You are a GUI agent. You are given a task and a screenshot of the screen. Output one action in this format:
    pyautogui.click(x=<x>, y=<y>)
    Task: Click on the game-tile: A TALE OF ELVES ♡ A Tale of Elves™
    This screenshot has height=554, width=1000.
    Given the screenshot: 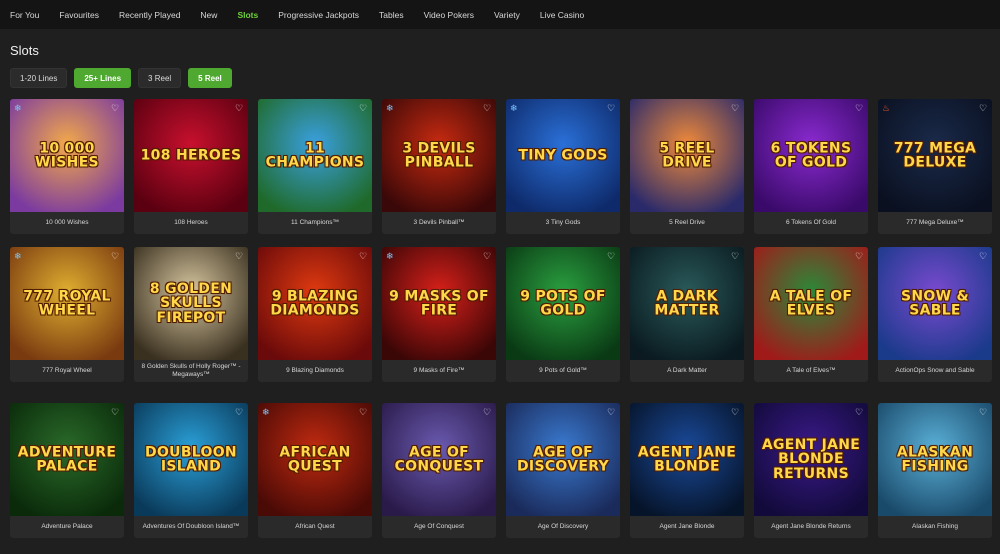 What is the action you would take?
    pyautogui.click(x=811, y=314)
    